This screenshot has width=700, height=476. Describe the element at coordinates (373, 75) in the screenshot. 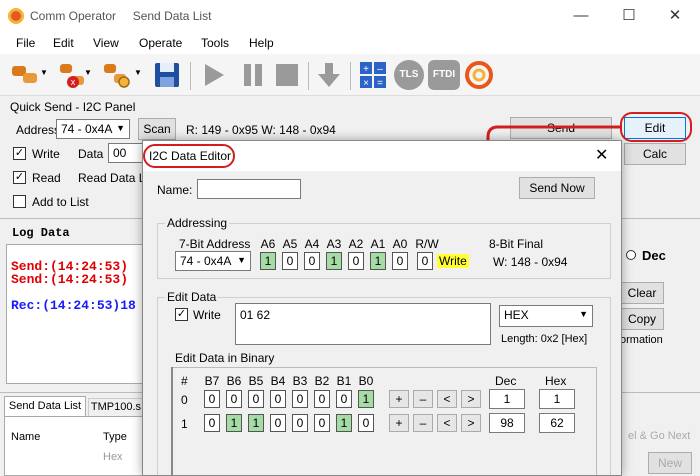

I see `calculator-icon: + – × =` at that location.